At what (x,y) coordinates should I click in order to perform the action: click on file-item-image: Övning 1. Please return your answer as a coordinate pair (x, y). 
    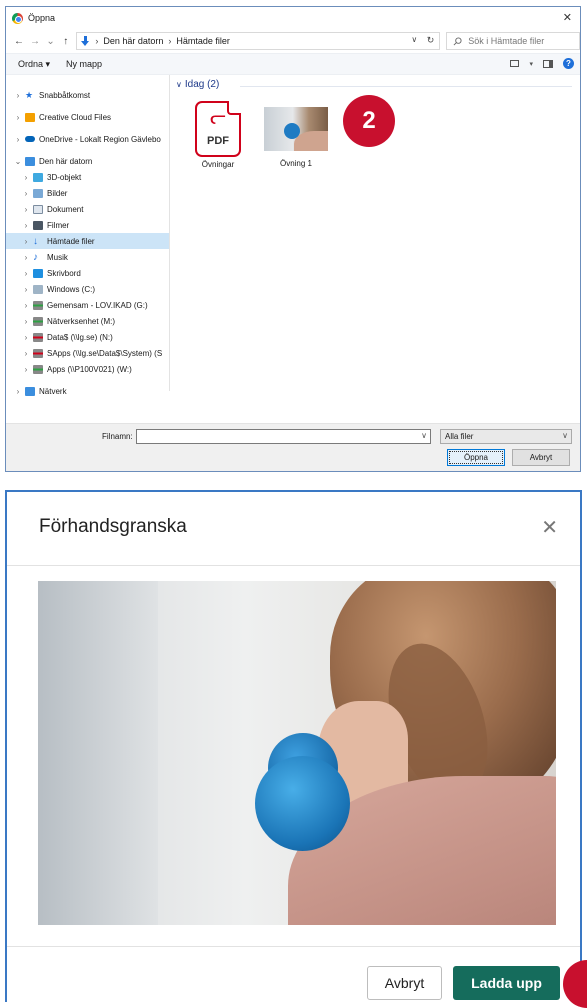
    Looking at the image, I should click on (296, 134).